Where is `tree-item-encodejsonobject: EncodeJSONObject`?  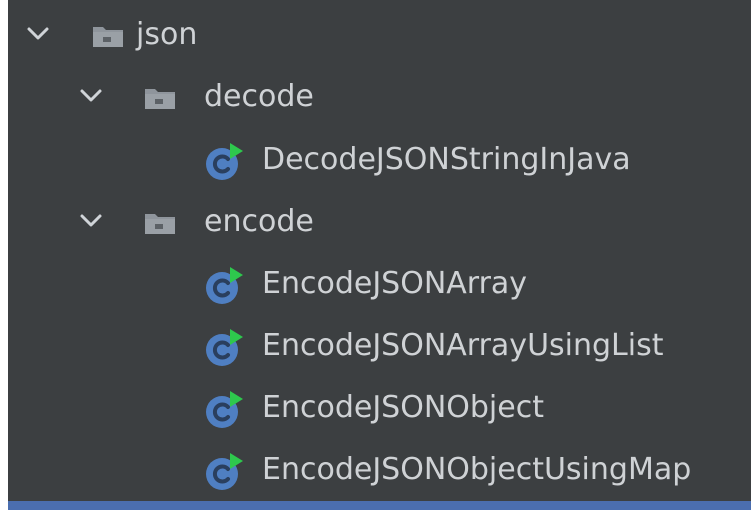 tree-item-encodejsonobject: EncodeJSONObject is located at coordinates (379, 408).